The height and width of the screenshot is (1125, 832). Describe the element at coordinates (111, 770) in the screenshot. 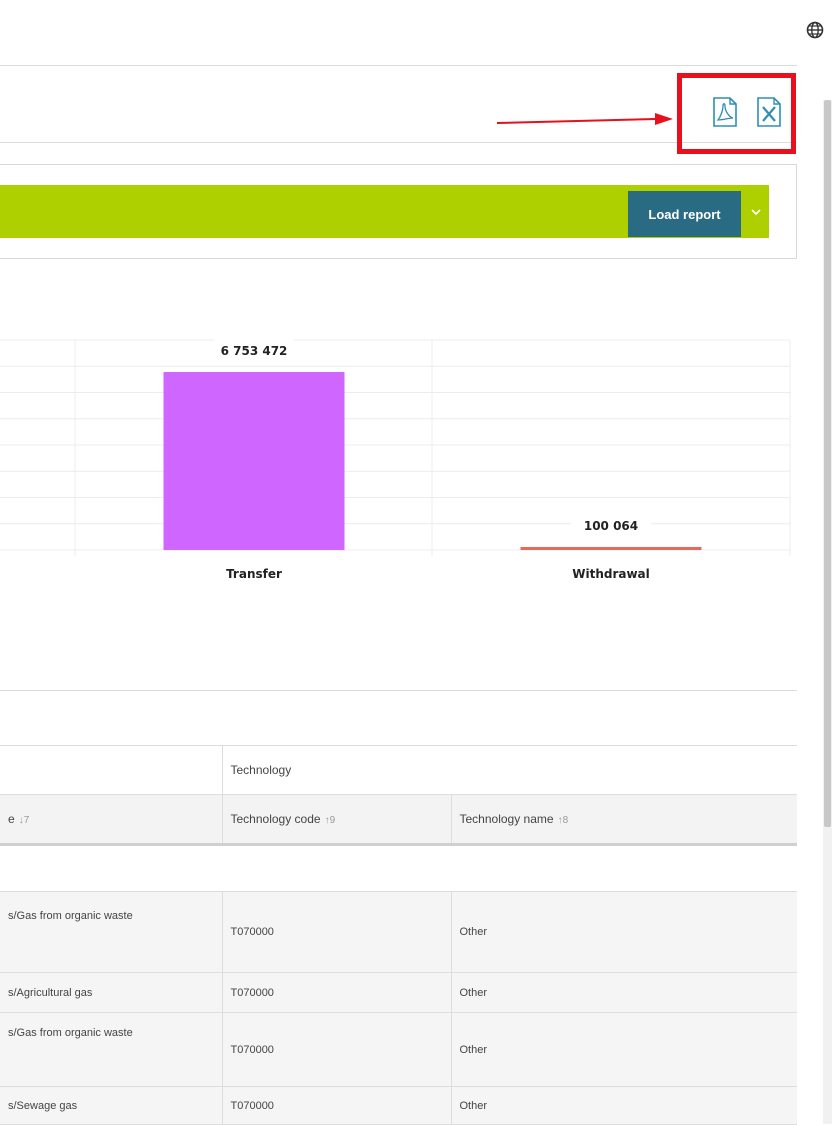

I see `group-cell-empty` at that location.